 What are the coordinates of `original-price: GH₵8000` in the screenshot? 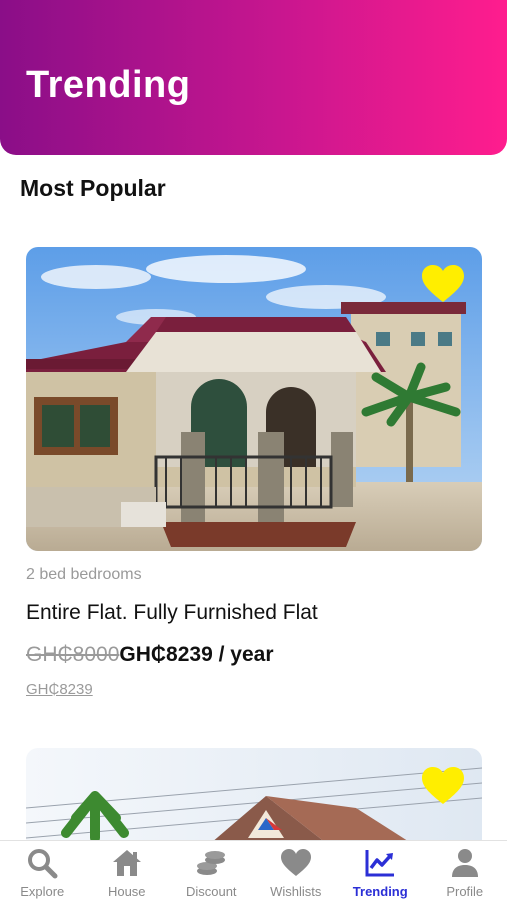 It's located at (72, 654).